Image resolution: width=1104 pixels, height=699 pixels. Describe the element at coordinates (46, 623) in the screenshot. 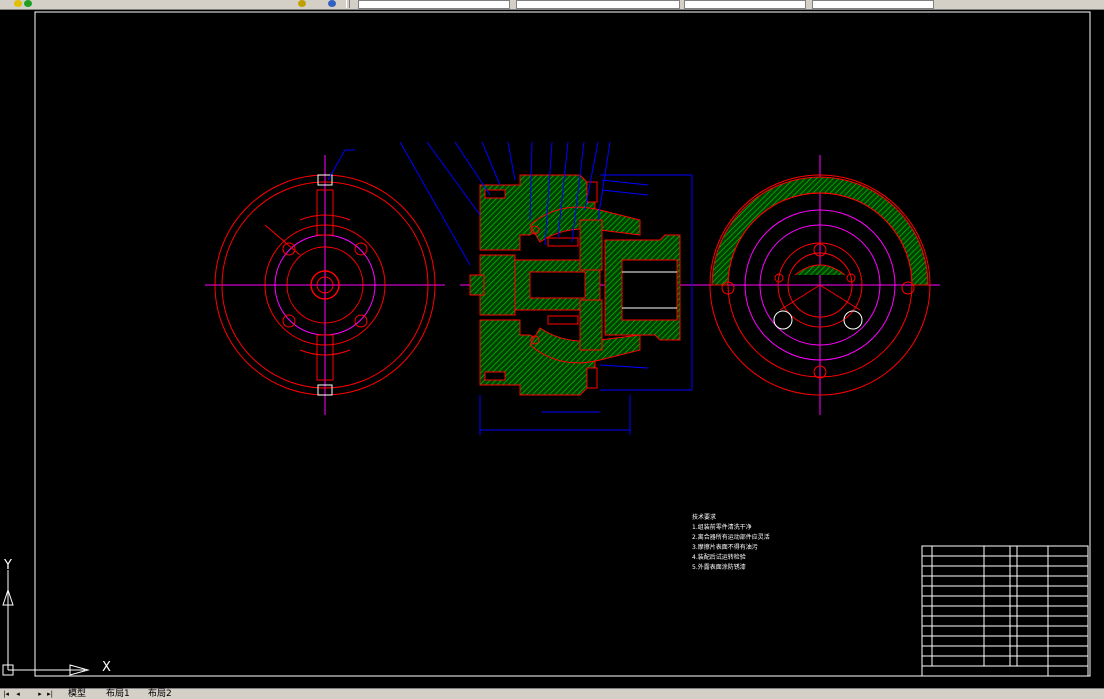

I see `ucs-icon` at that location.